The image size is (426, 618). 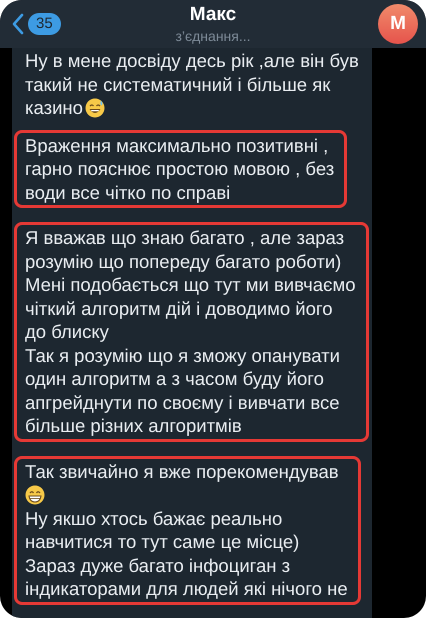 What do you see at coordinates (183, 261) in the screenshot?
I see `message-line: розумію що попереду багато роботи)` at bounding box center [183, 261].